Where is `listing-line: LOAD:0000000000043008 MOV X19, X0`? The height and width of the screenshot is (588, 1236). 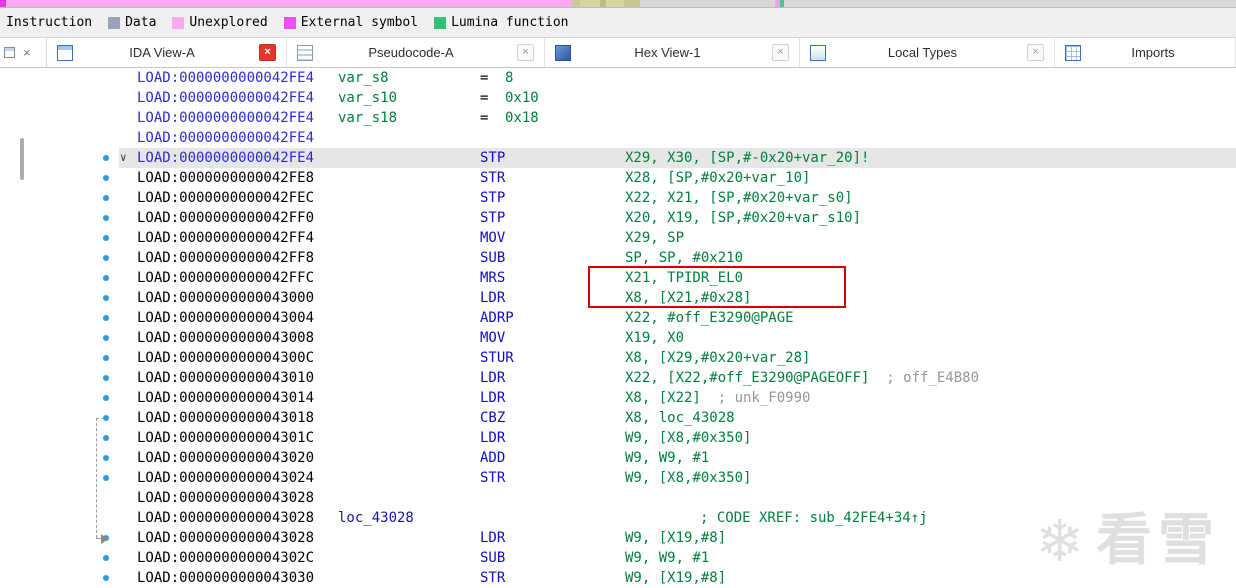 listing-line: LOAD:0000000000043008 MOV X19, X0 is located at coordinates (618, 338).